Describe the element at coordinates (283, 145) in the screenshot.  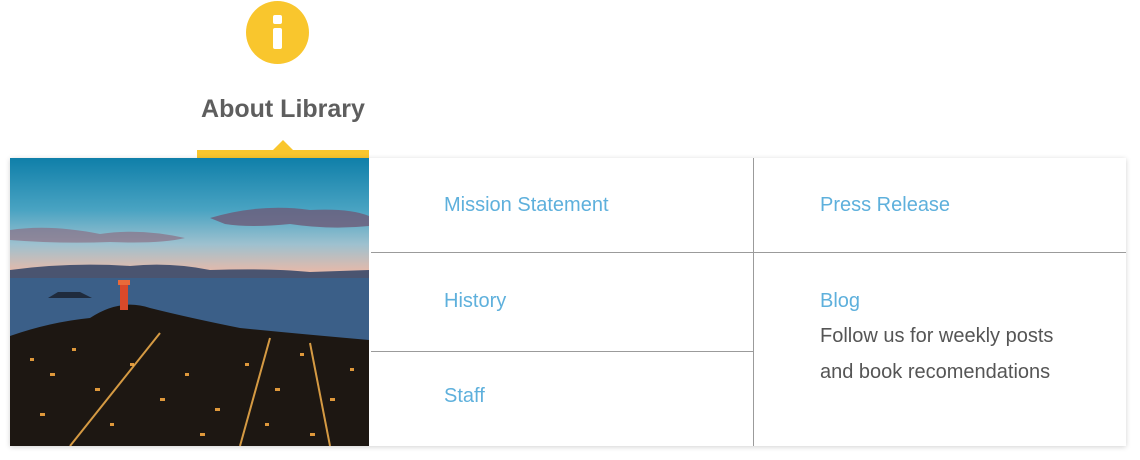
I see `active-tab-notch` at that location.